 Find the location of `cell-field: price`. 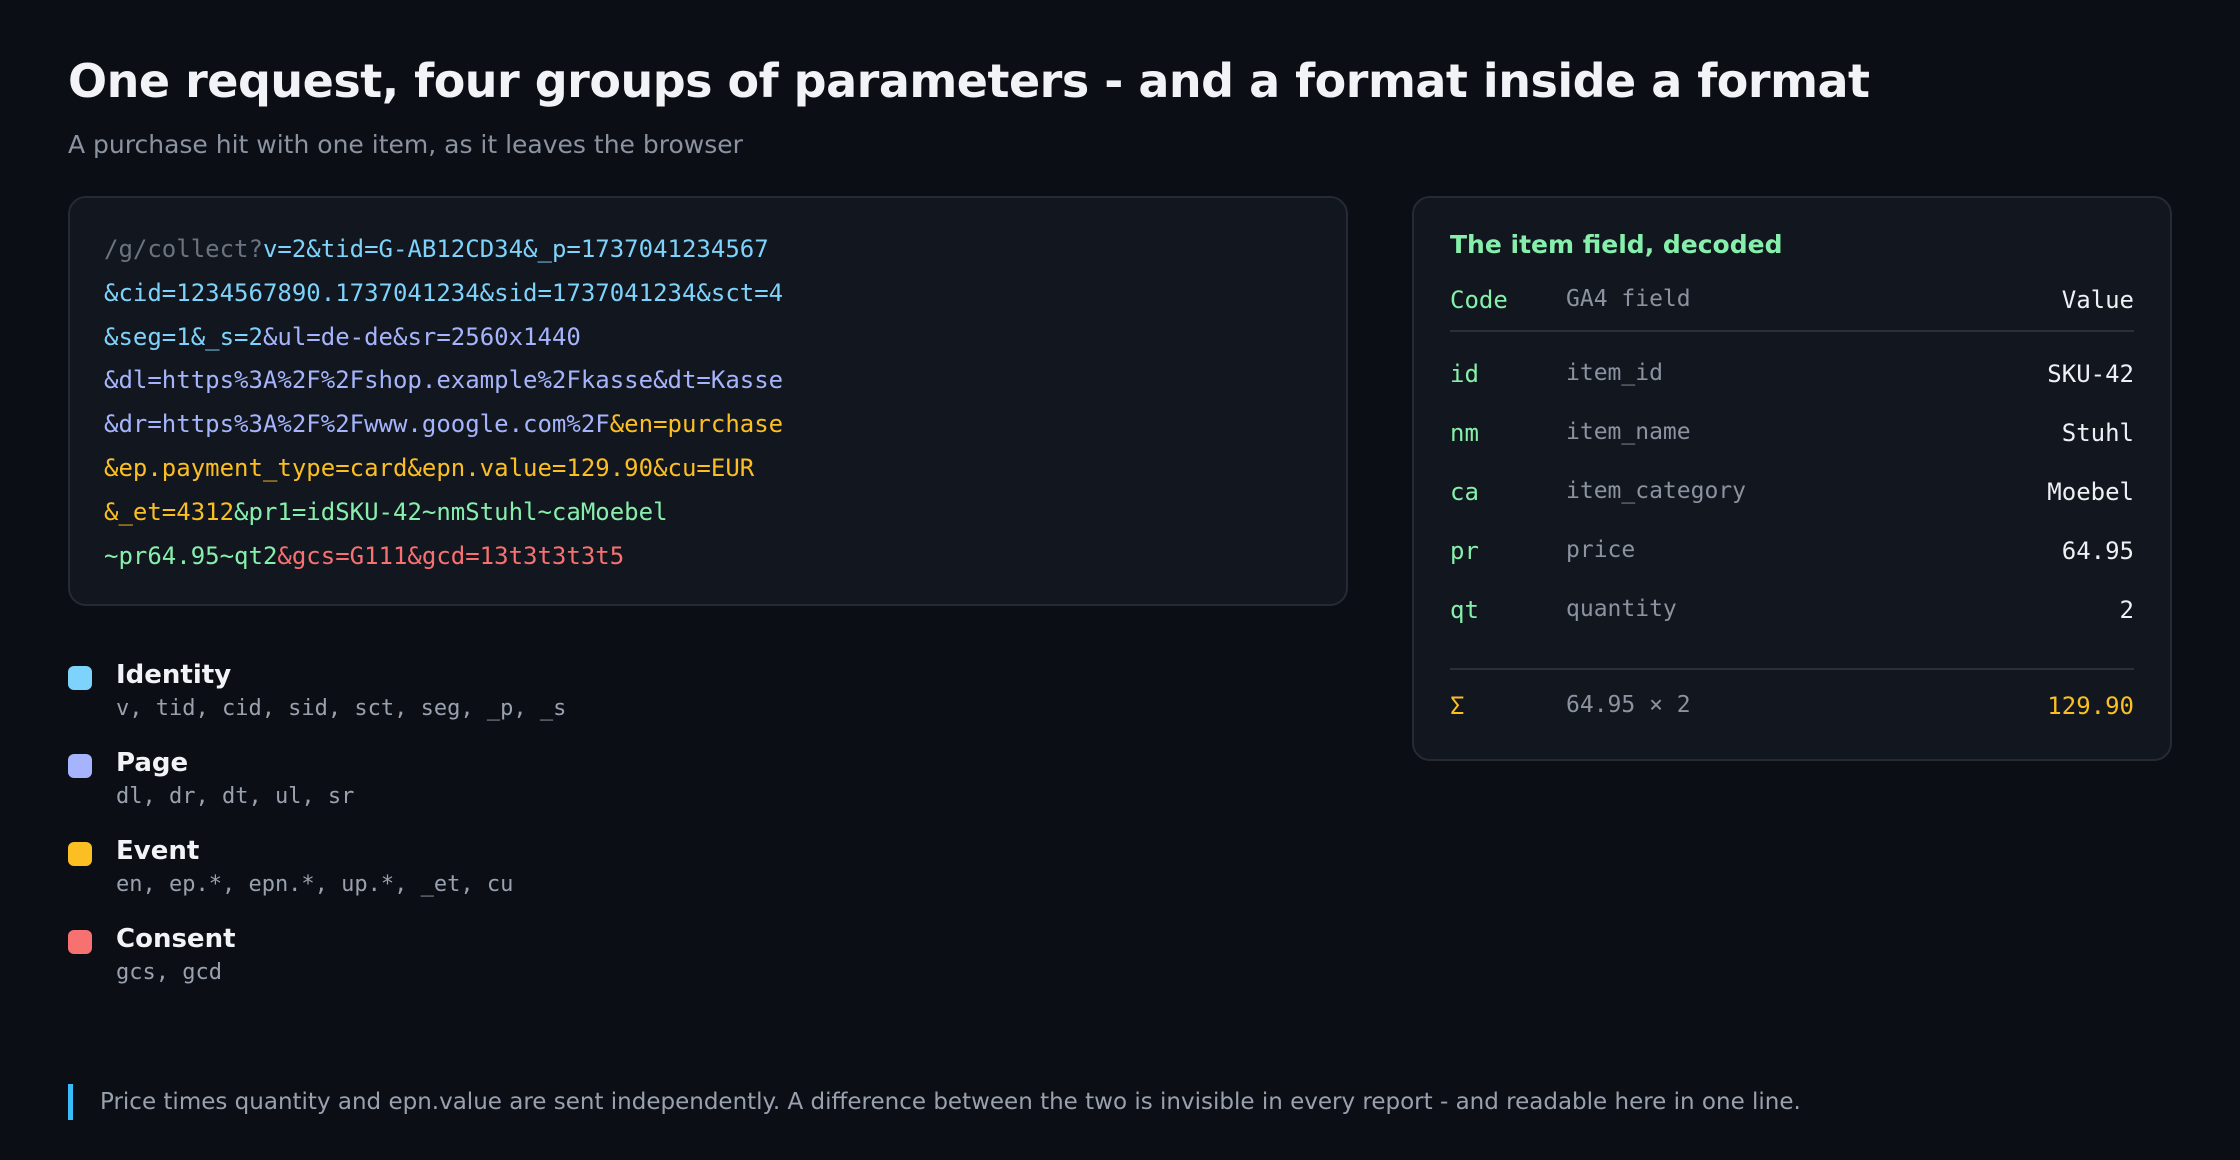

cell-field: price is located at coordinates (1601, 550).